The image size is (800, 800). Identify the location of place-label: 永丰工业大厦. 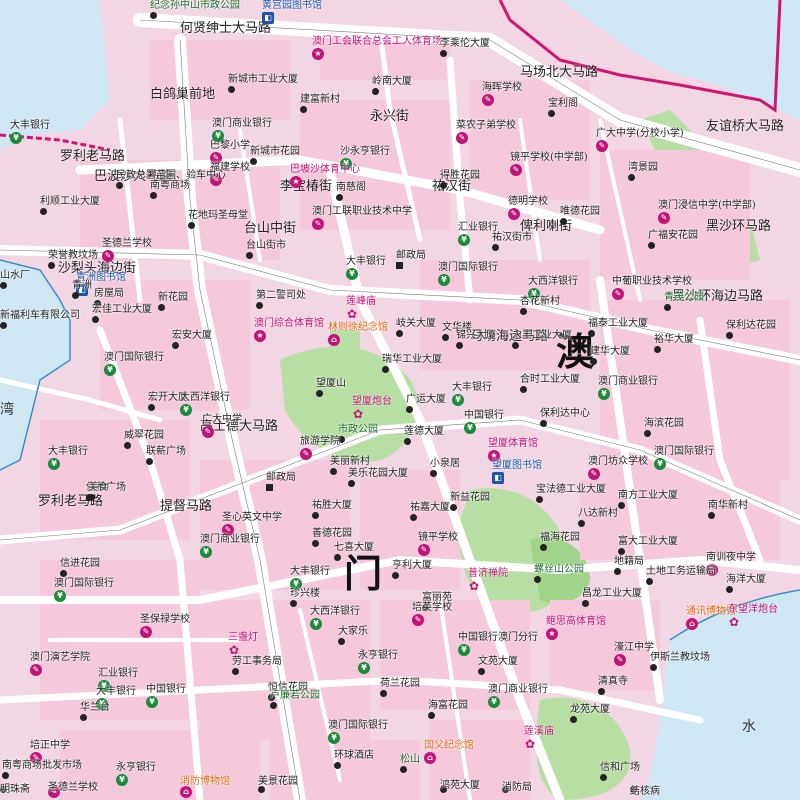
(542, 335).